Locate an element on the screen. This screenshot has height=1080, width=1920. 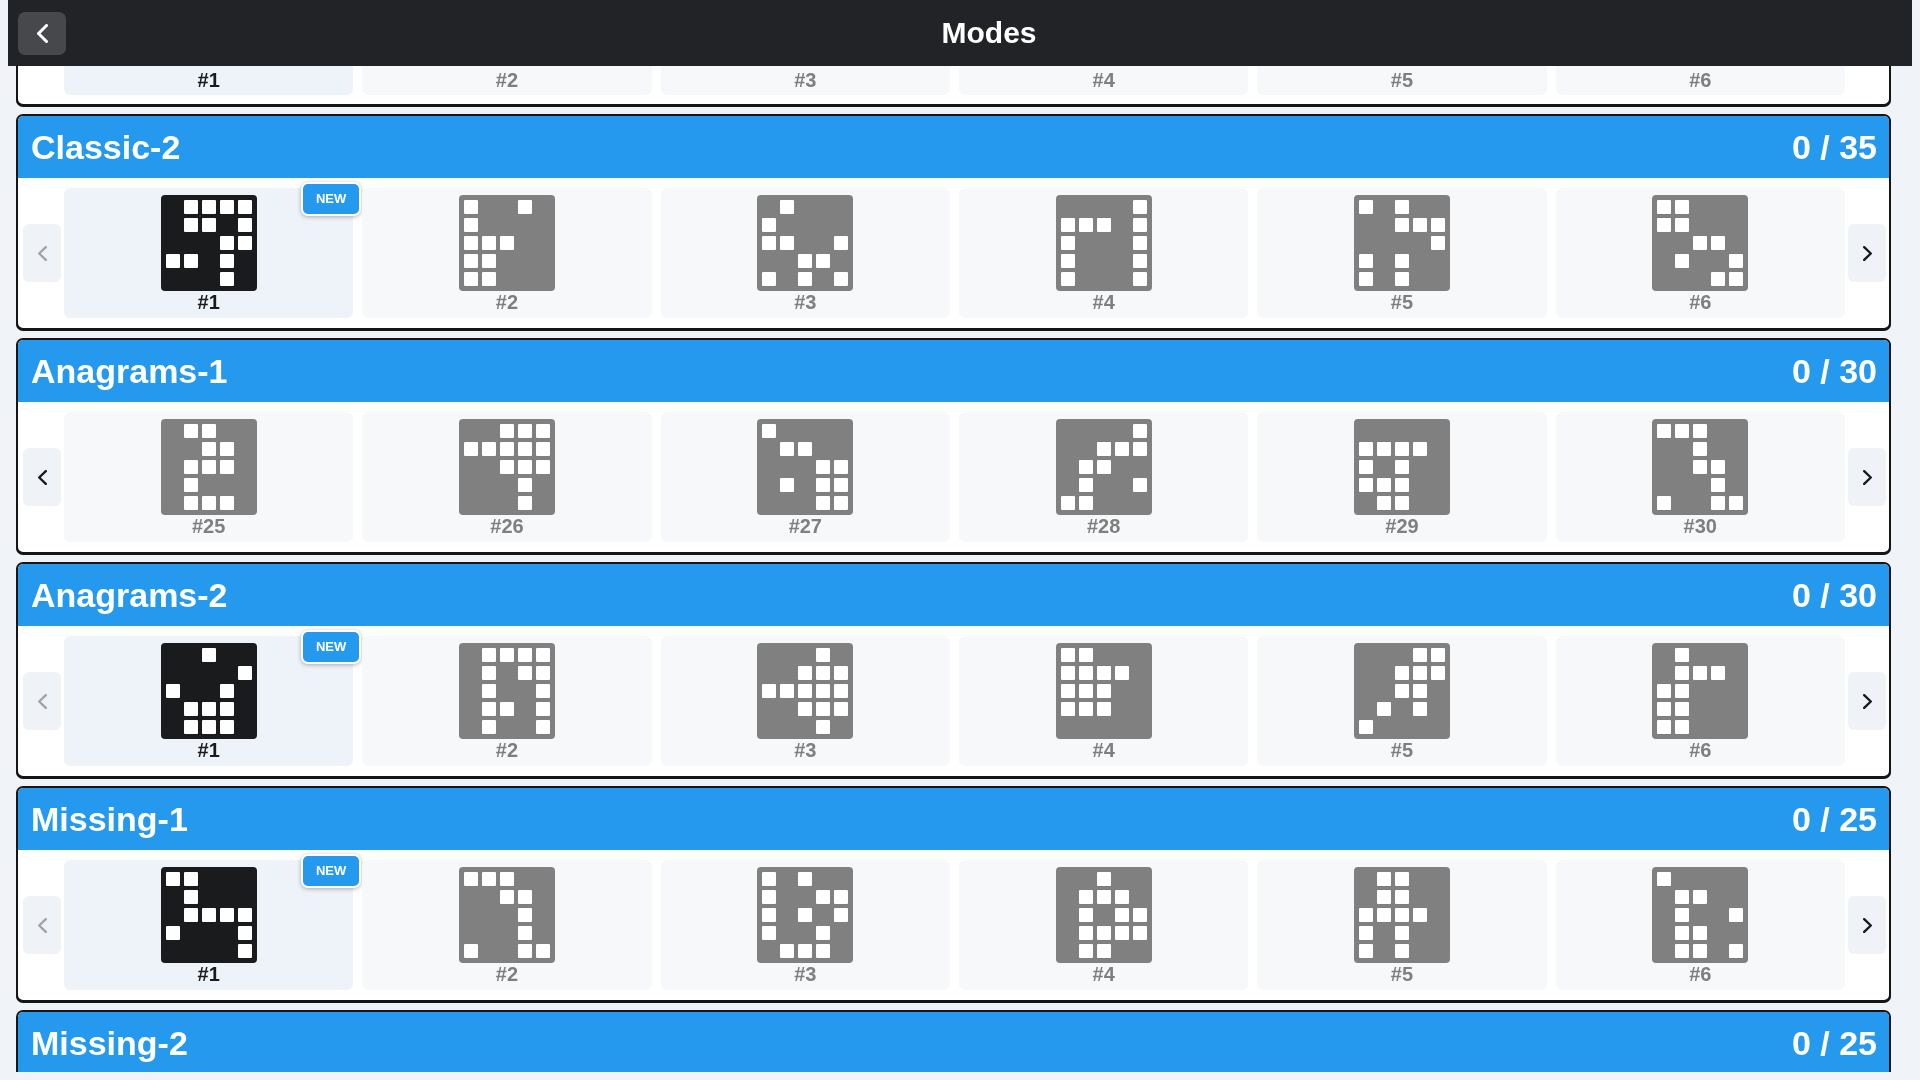
section-title: Classic-2 is located at coordinates (106, 147).